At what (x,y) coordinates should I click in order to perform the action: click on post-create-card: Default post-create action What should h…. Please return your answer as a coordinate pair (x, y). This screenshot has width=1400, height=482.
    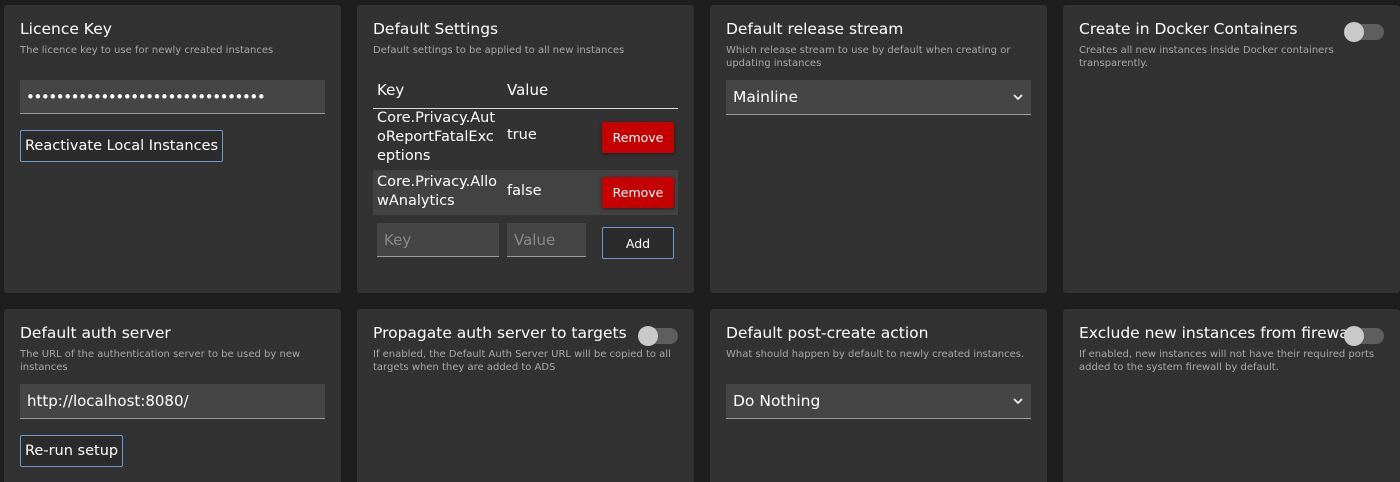
    Looking at the image, I should click on (878, 395).